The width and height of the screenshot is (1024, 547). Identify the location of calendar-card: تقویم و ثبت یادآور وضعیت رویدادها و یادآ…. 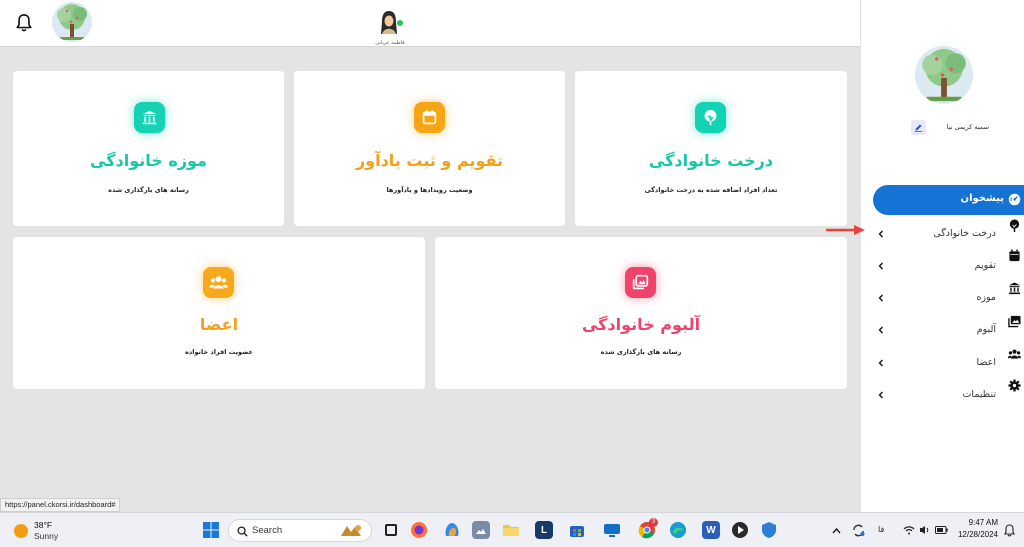
(429, 148).